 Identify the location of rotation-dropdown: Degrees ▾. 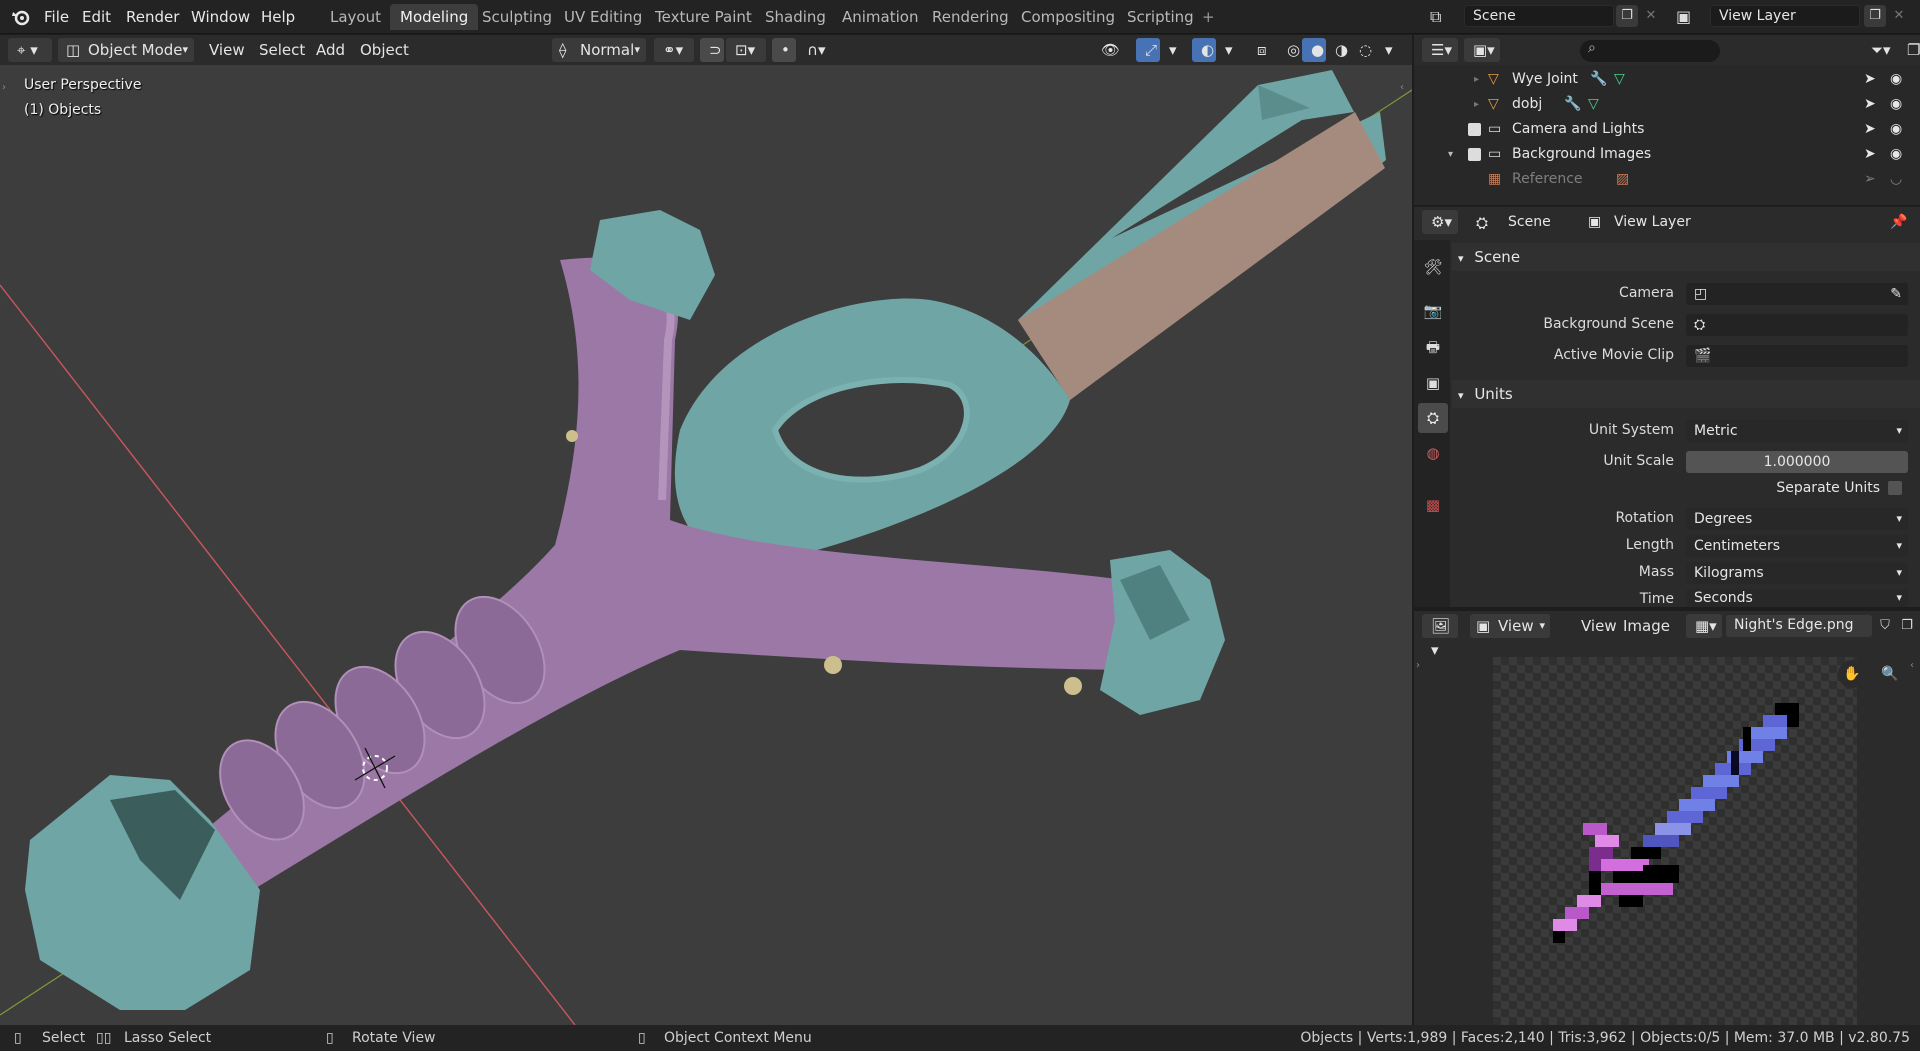
(1797, 519).